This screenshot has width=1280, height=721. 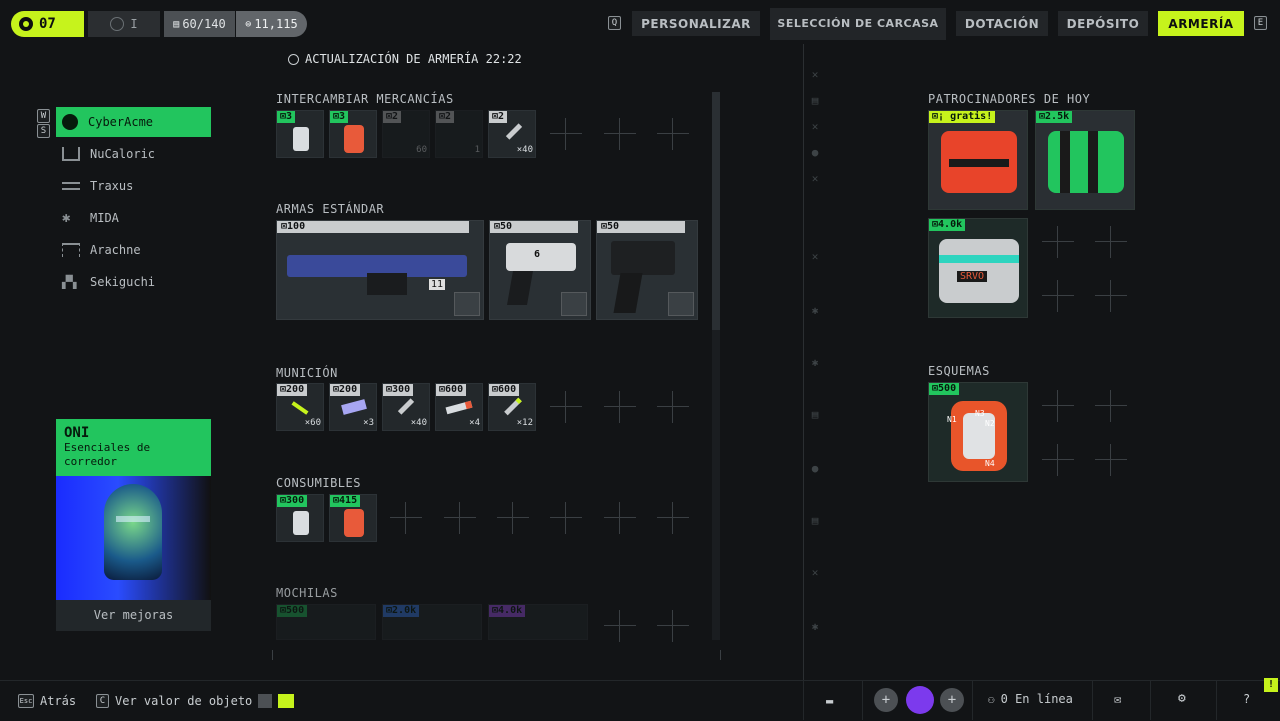 I want to click on sponsor-kit: ⊠4.0k SRVO, so click(x=978, y=268).